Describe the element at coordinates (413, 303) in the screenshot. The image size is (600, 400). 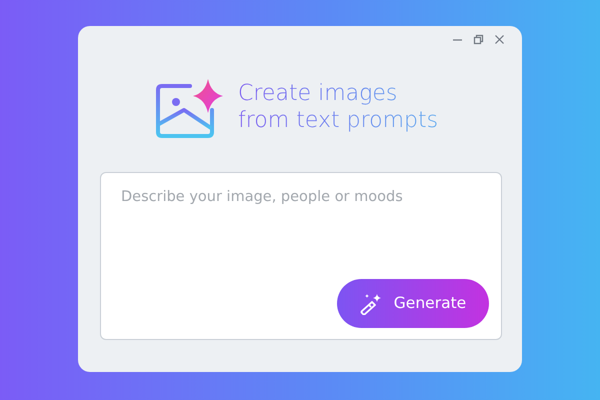
I see `generate-button: Generate` at that location.